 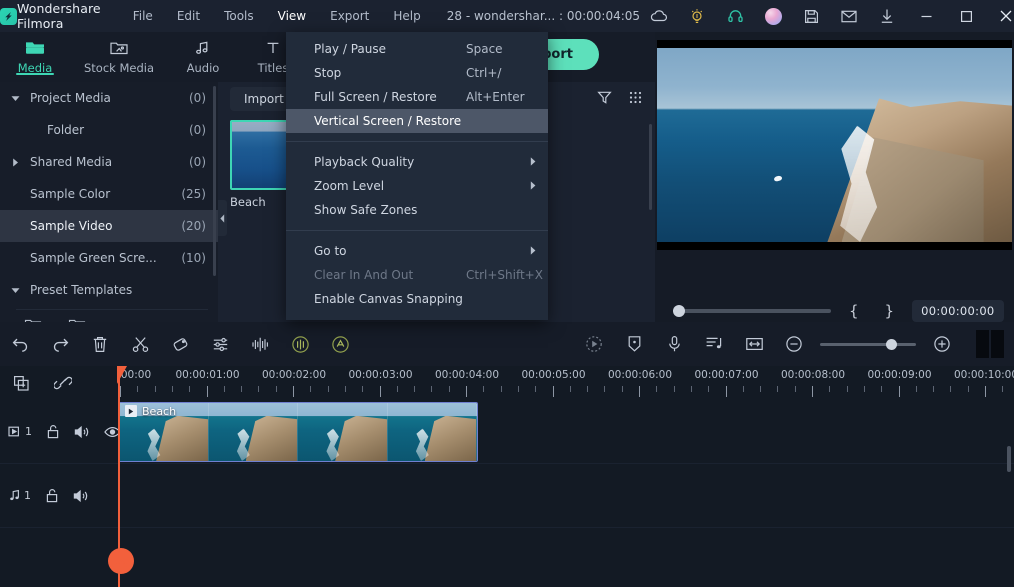 I want to click on sidebar-item-preset-templates: Preset Templates, so click(x=109, y=290).